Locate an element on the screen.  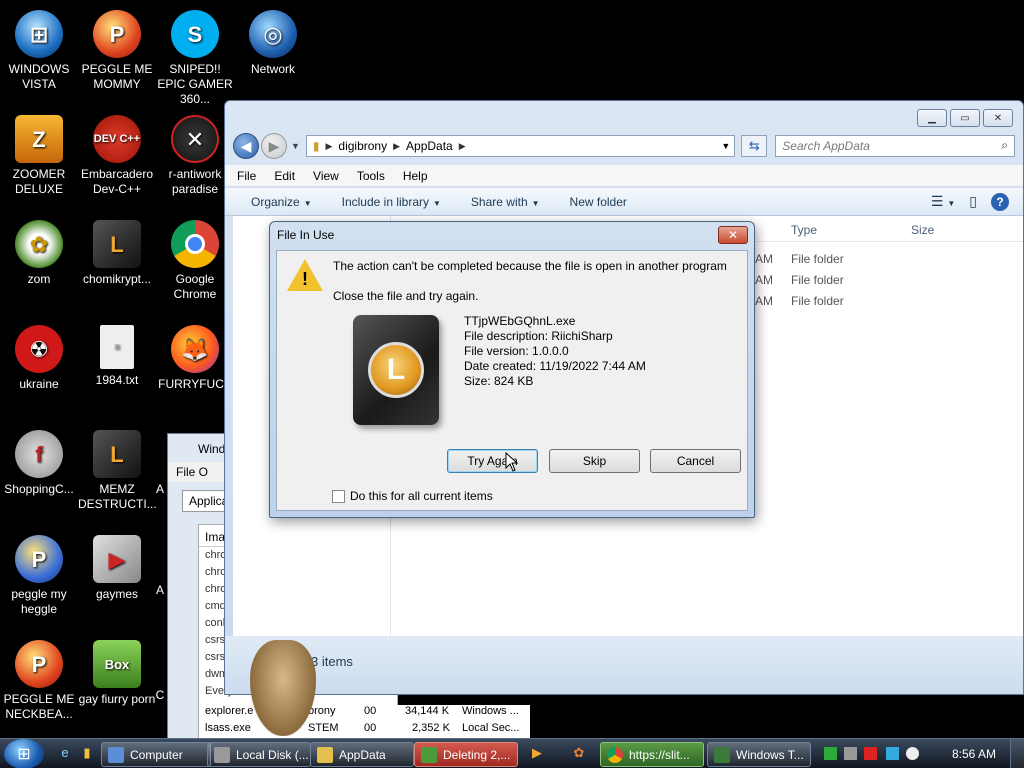
minimize-button: ▁ is located at coordinates (932, 118).